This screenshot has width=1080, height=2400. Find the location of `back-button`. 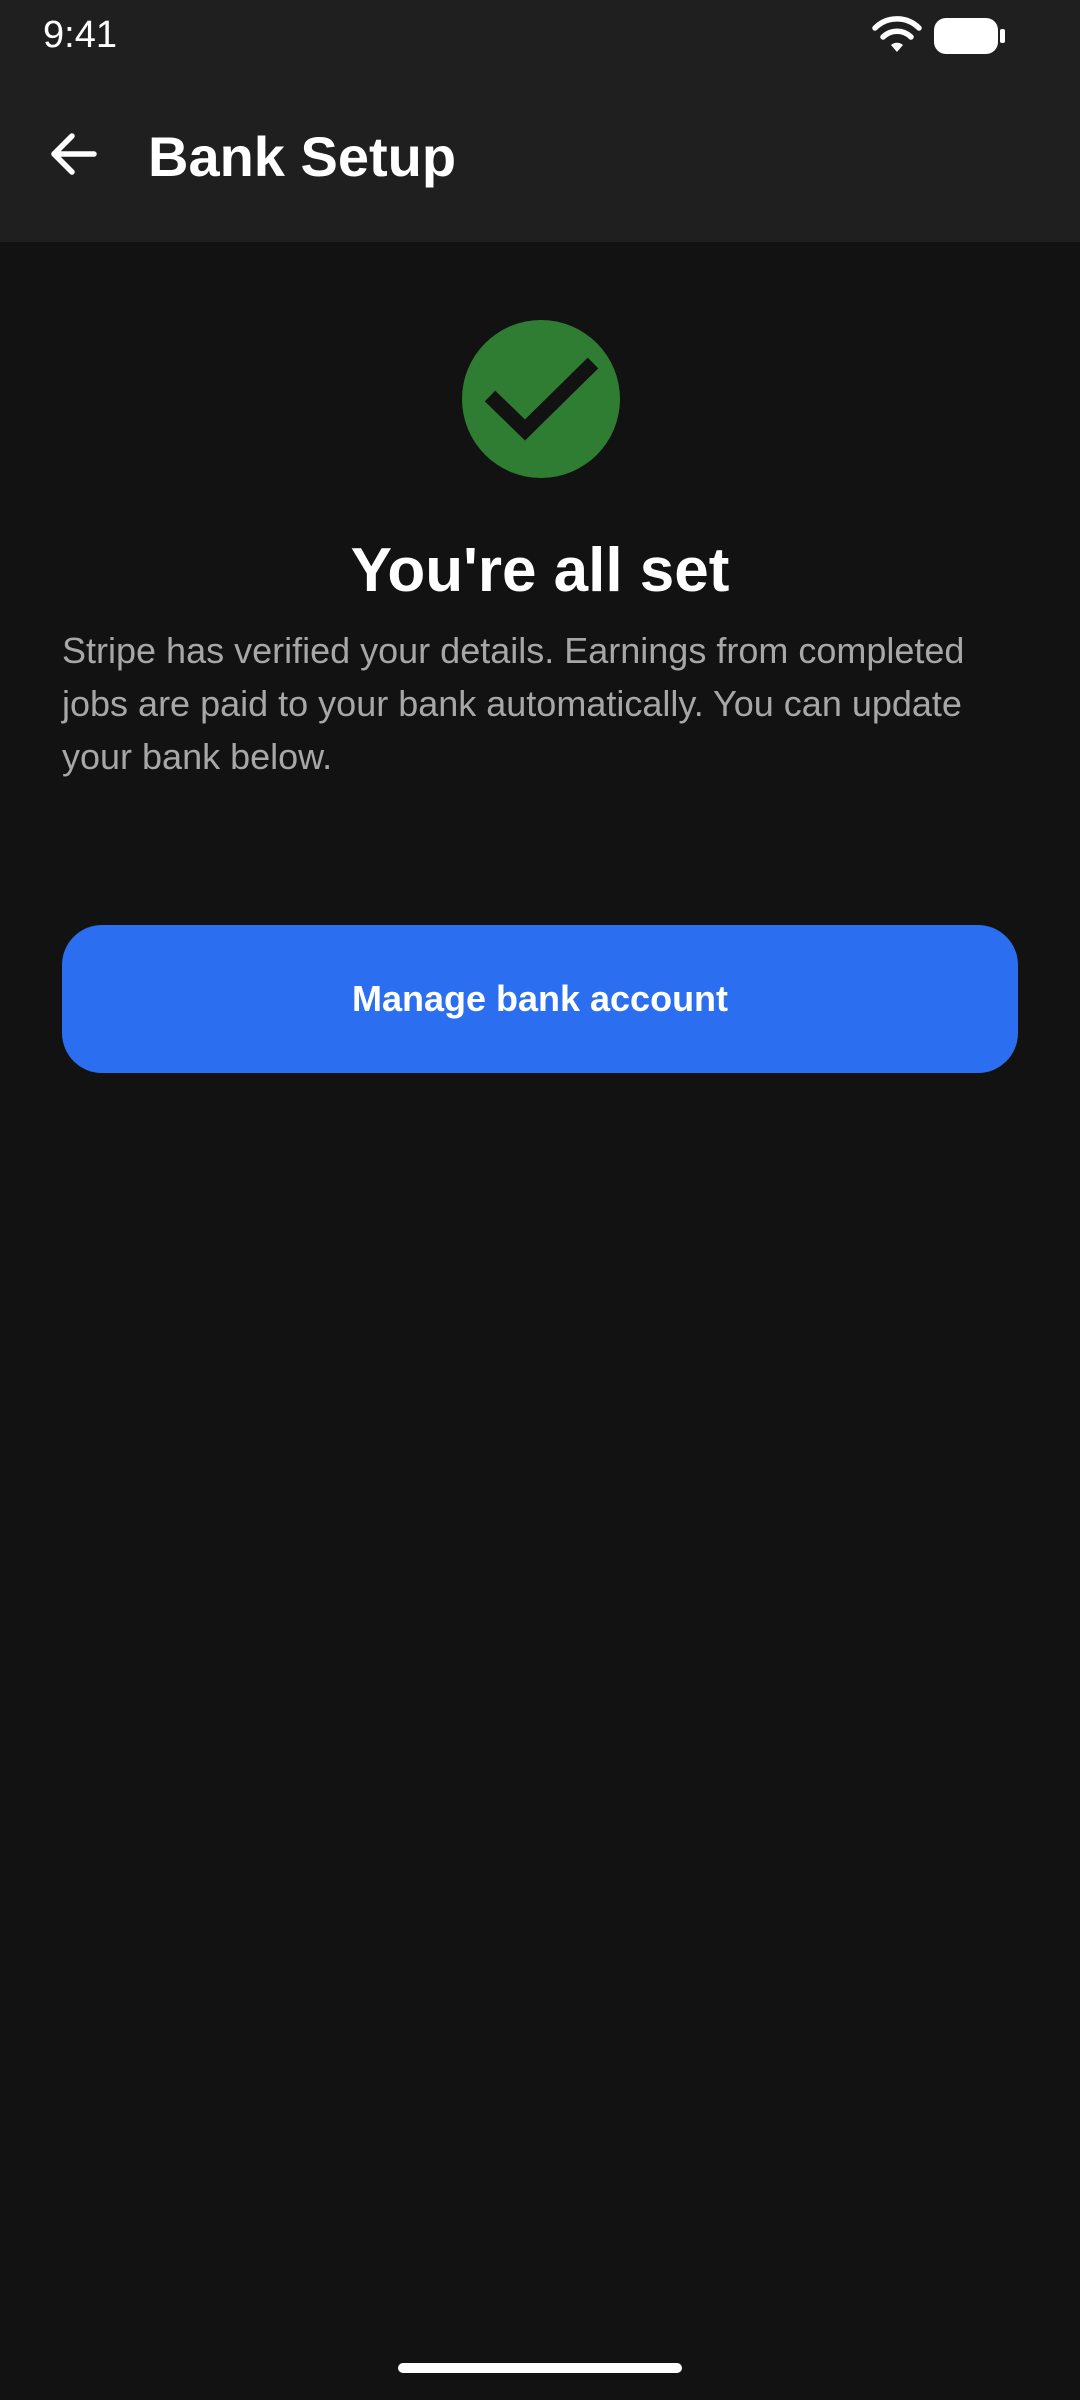

back-button is located at coordinates (74, 154).